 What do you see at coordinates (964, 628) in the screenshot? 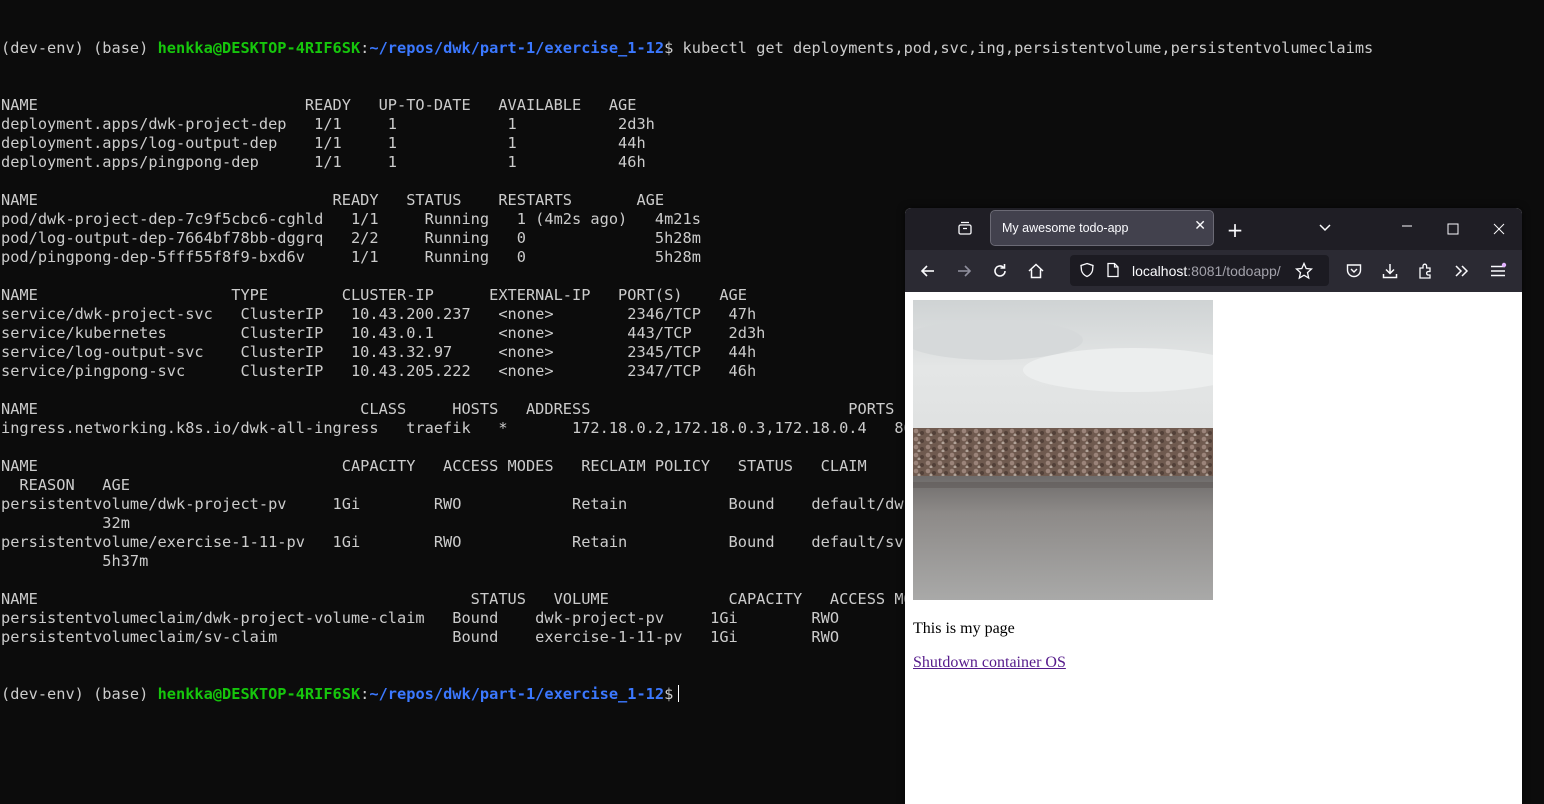
I see `page-text: This is my page` at bounding box center [964, 628].